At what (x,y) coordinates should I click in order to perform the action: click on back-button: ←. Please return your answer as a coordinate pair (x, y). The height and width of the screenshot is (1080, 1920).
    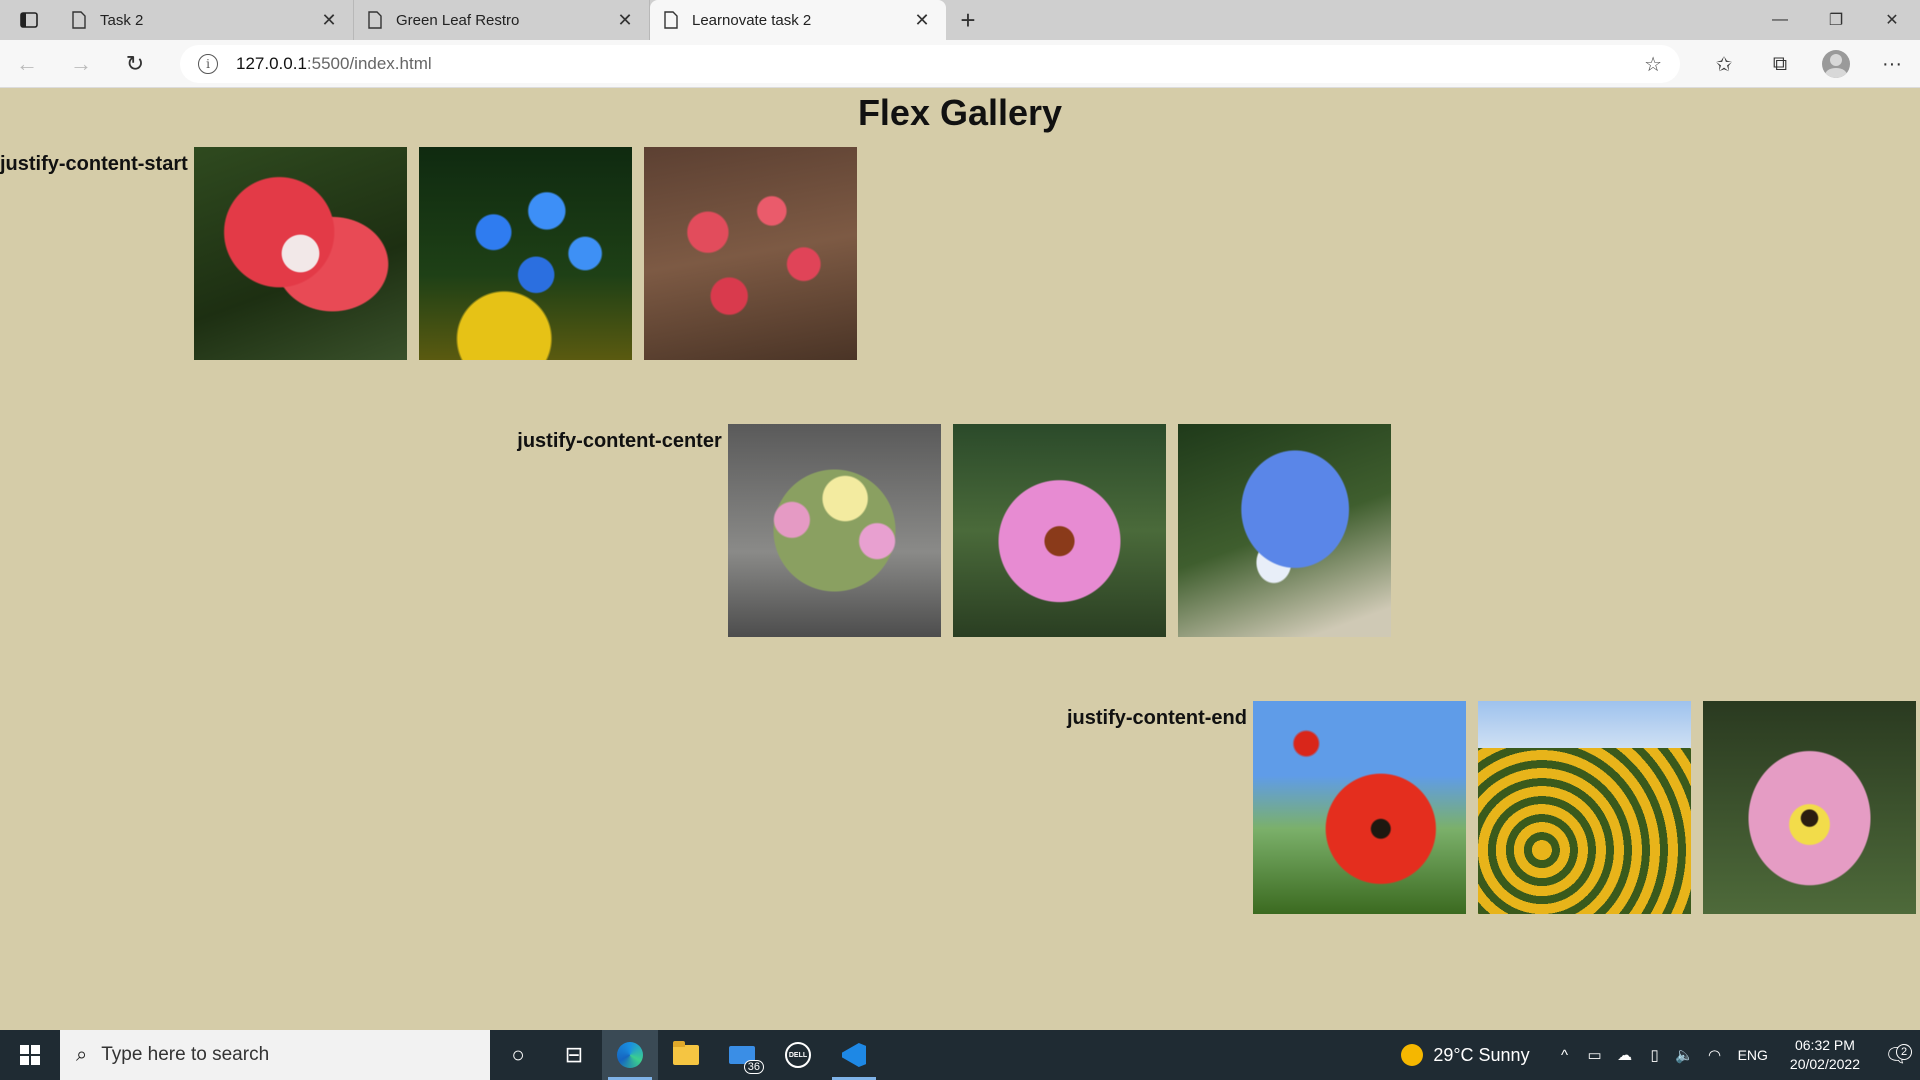
    Looking at the image, I should click on (27, 64).